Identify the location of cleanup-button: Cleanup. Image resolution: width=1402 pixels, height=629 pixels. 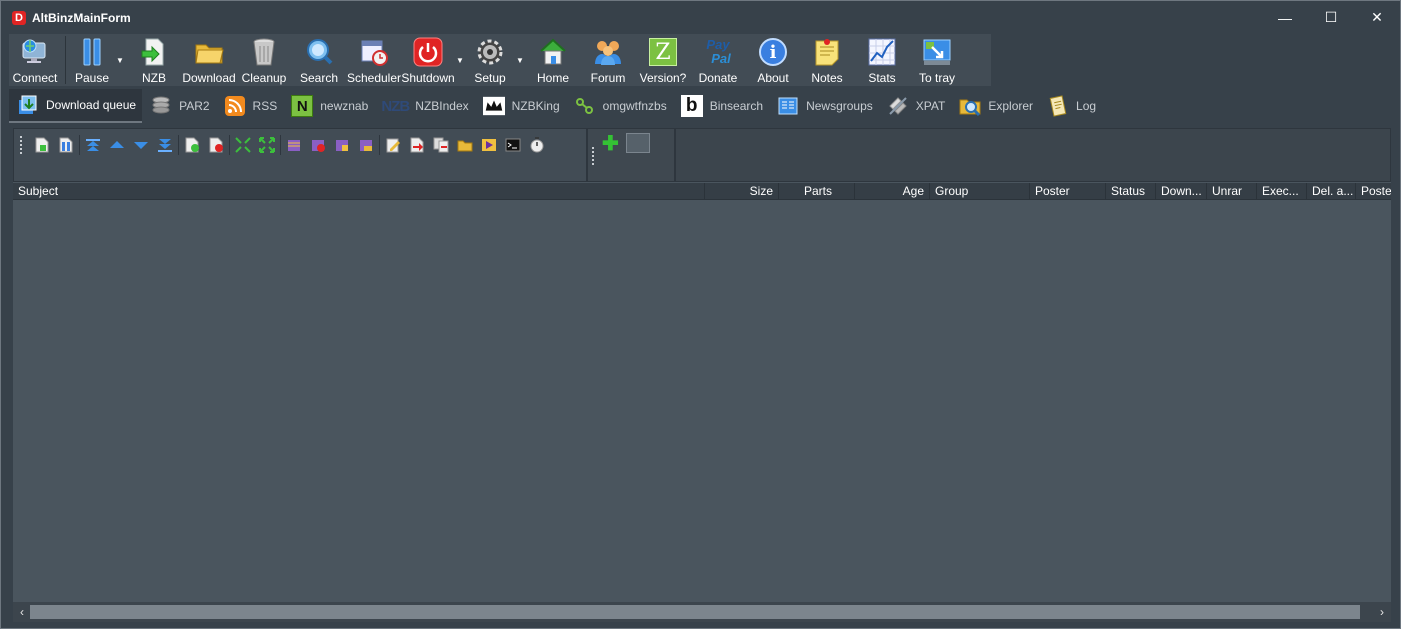
(264, 60).